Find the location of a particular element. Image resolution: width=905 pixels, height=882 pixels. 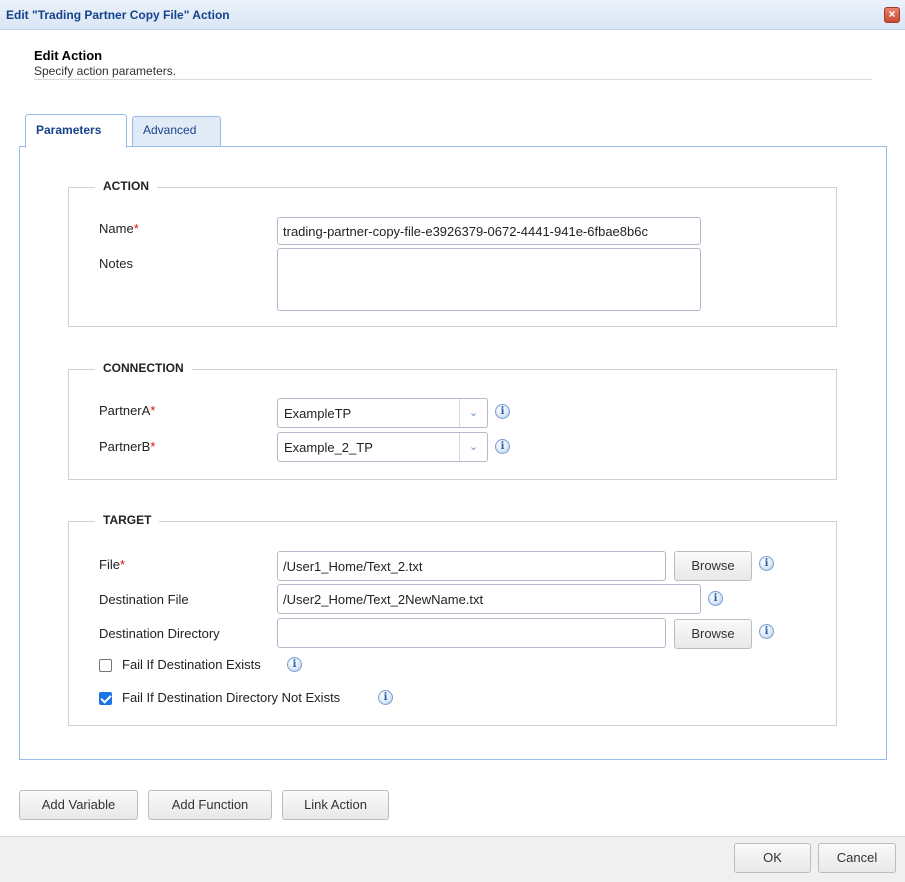

partner-b-label-text: PartnerB is located at coordinates (125, 446).